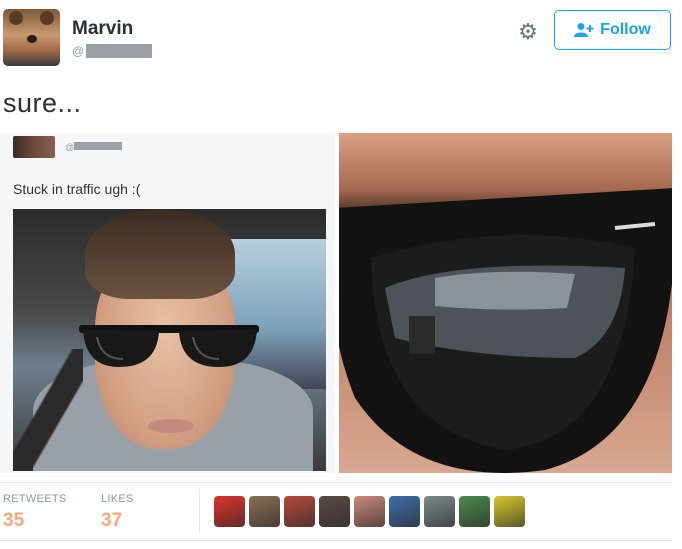 The width and height of the screenshot is (682, 549). What do you see at coordinates (160, 254) in the screenshot?
I see `hair` at bounding box center [160, 254].